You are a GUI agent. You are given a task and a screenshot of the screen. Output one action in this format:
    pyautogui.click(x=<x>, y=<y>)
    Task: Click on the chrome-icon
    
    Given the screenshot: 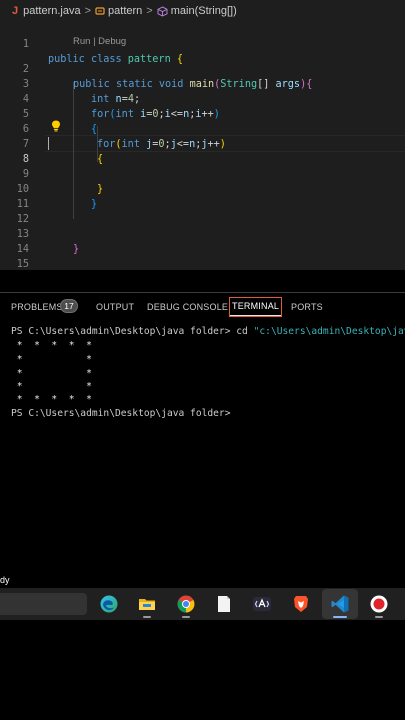 What is the action you would take?
    pyautogui.click(x=186, y=604)
    